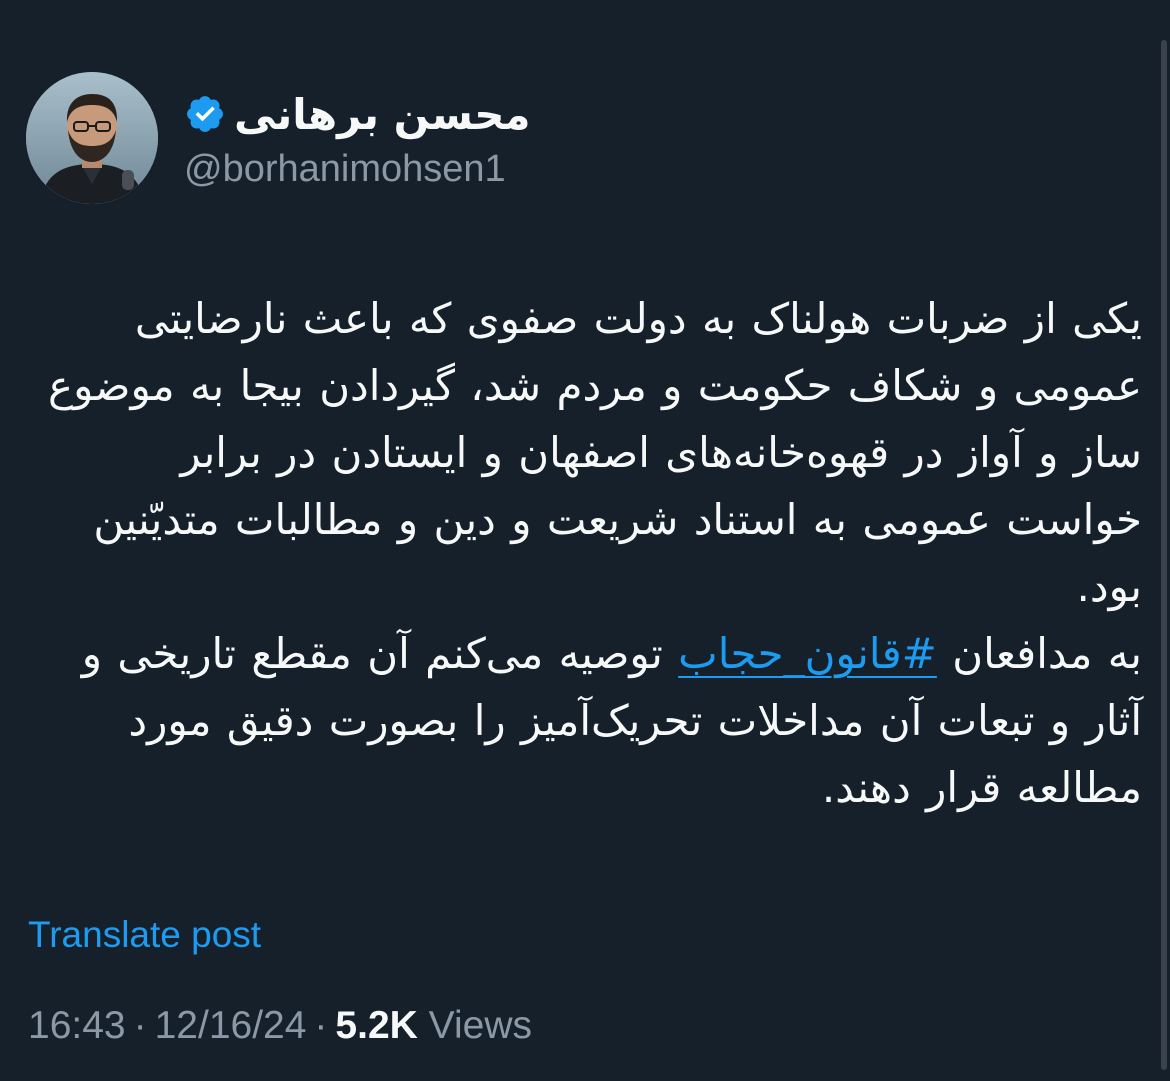 This screenshot has height=1081, width=1170. What do you see at coordinates (231, 1025) in the screenshot?
I see `tweet-date: 12/16/24` at bounding box center [231, 1025].